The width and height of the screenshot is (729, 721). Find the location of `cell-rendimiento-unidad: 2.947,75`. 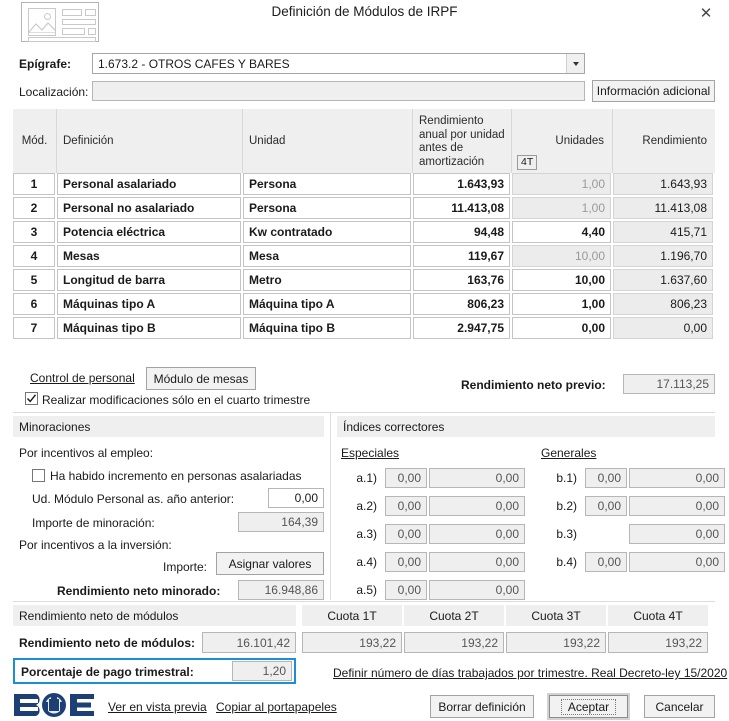

cell-rendimiento-unidad: 2.947,75 is located at coordinates (461, 328).